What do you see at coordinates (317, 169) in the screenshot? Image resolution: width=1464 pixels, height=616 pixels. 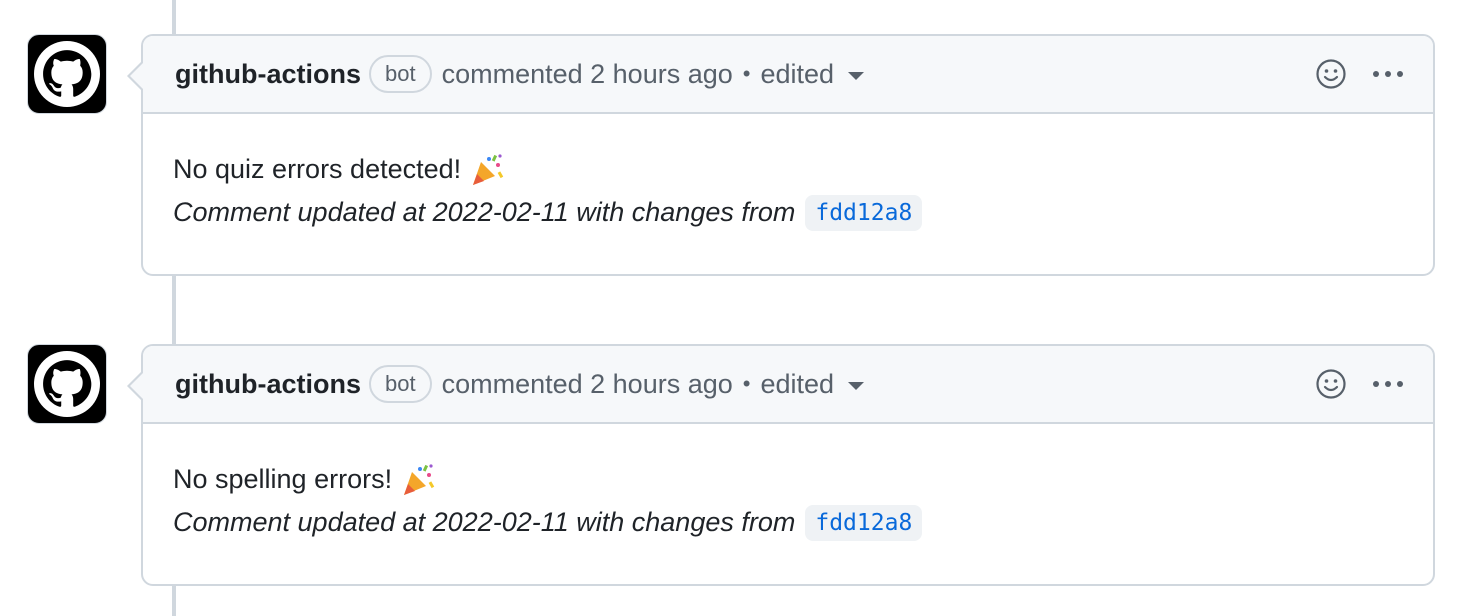 I see `comment-message: No quiz errors detected!` at bounding box center [317, 169].